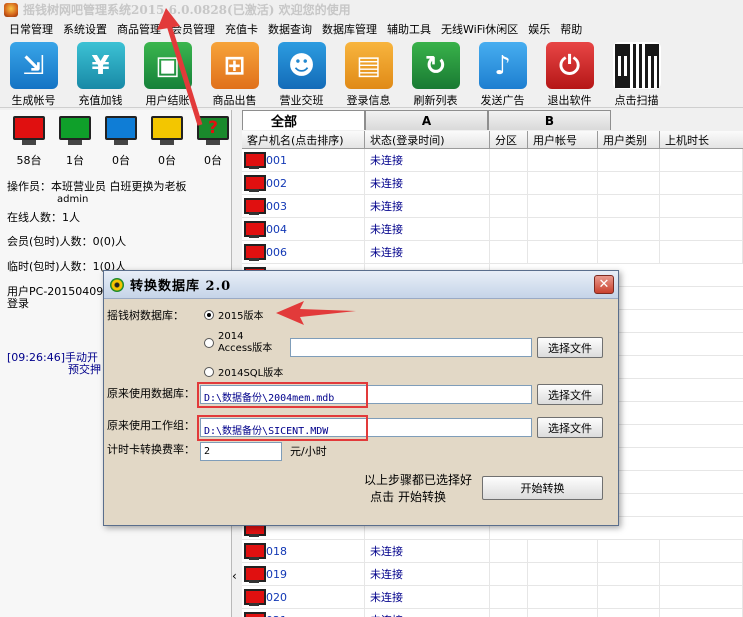 Image resolution: width=743 pixels, height=617 pixels. I want to click on close-button: ✕, so click(604, 284).